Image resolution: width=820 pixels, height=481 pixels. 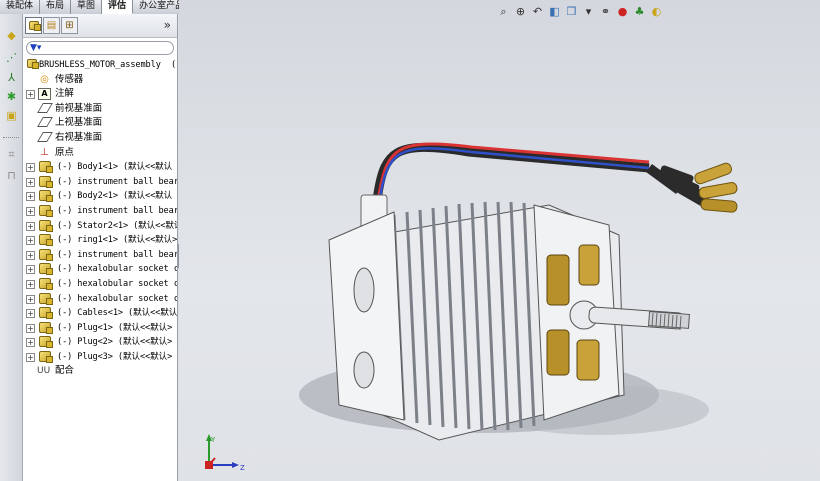 I want to click on tree-item-component: + (-) Plug<2> (默认<<默认>, so click(x=100, y=342).